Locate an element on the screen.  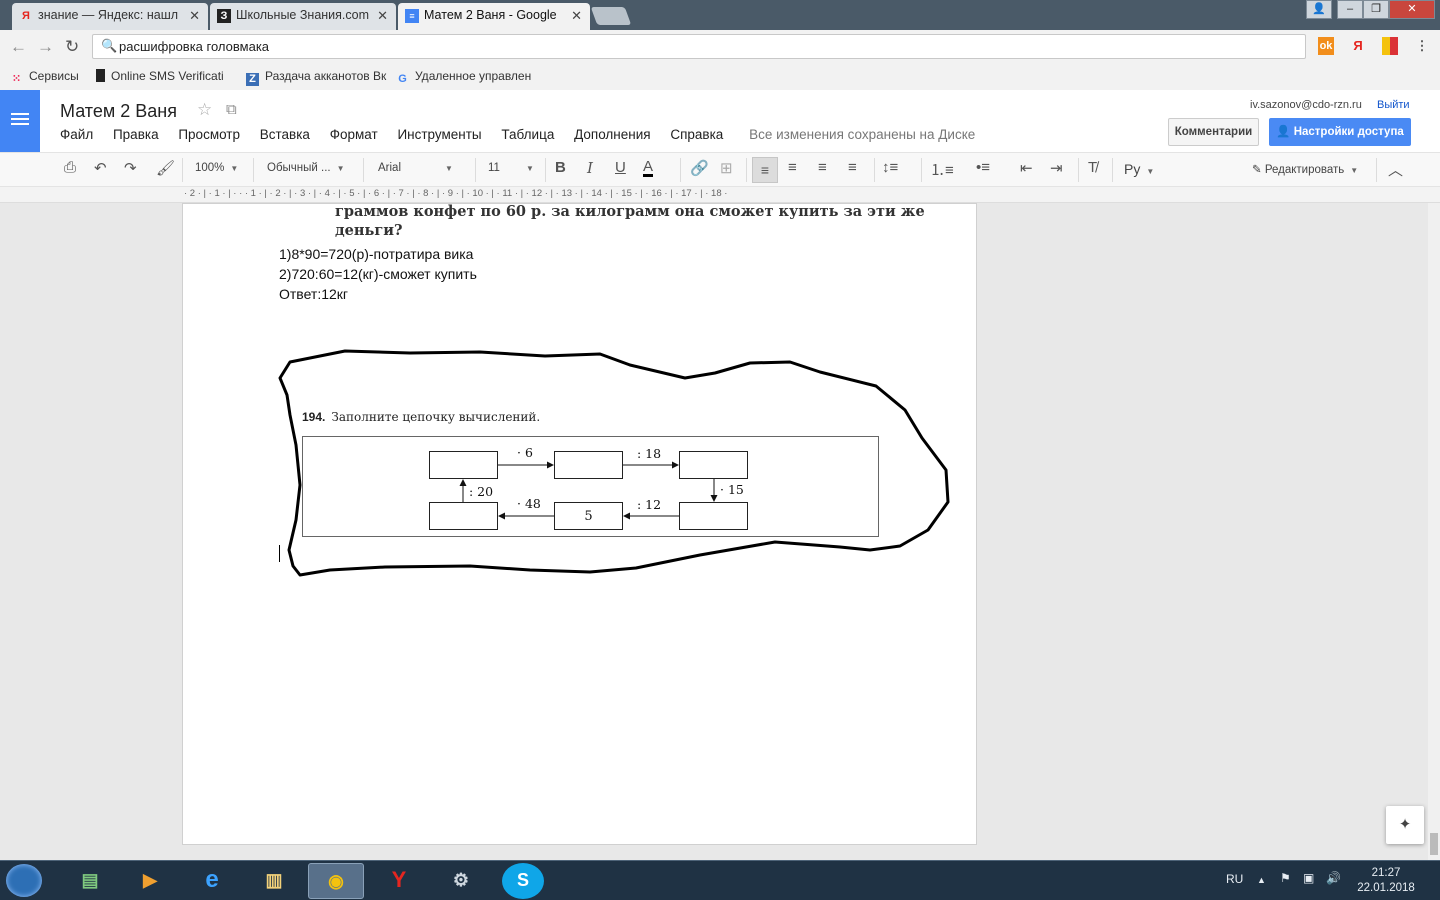
text-cursor is located at coordinates (279, 553).